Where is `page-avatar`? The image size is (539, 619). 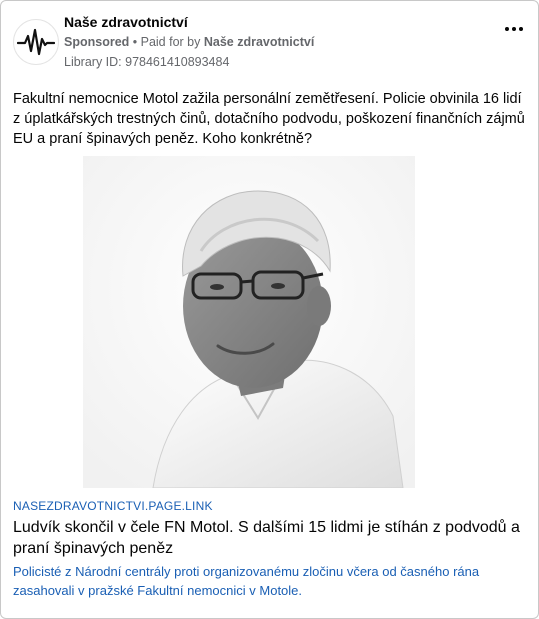 page-avatar is located at coordinates (36, 42).